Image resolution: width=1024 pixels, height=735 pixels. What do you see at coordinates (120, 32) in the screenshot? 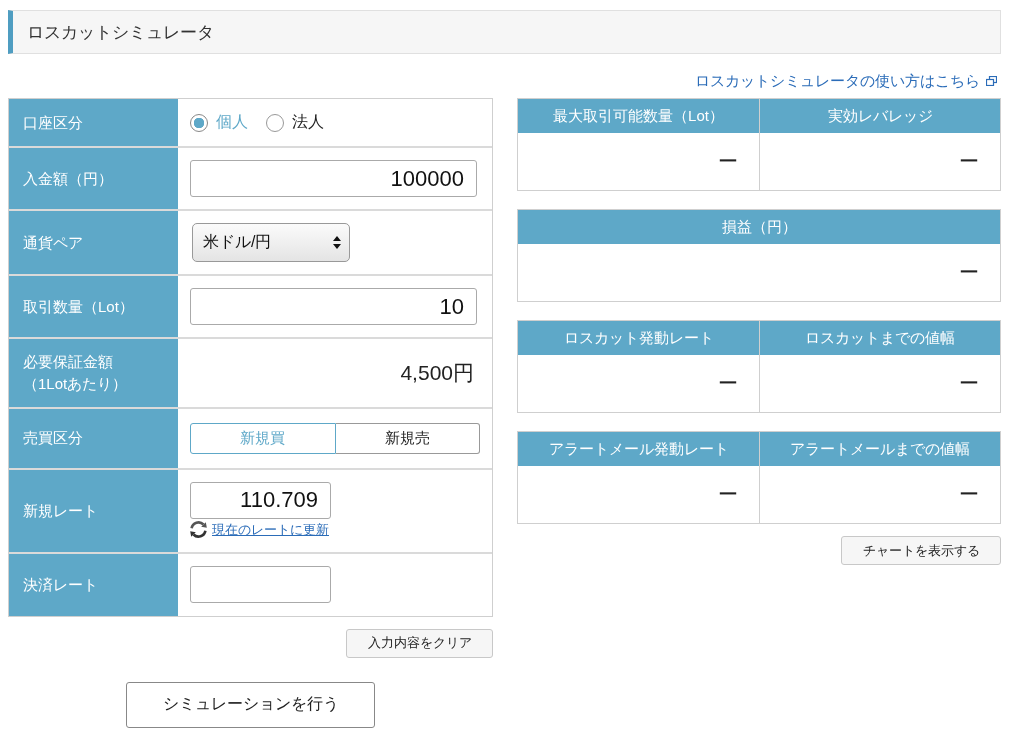
I see `page-title: ロスカットシミュレータ` at bounding box center [120, 32].